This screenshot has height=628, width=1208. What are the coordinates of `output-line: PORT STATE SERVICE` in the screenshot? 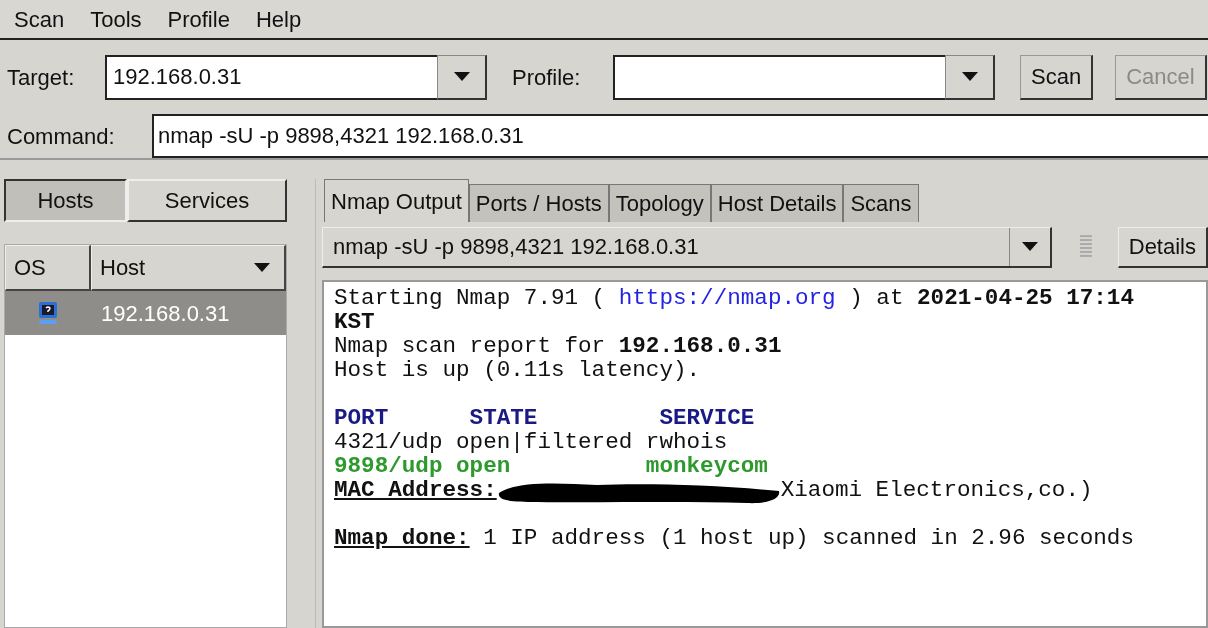 It's located at (545, 418).